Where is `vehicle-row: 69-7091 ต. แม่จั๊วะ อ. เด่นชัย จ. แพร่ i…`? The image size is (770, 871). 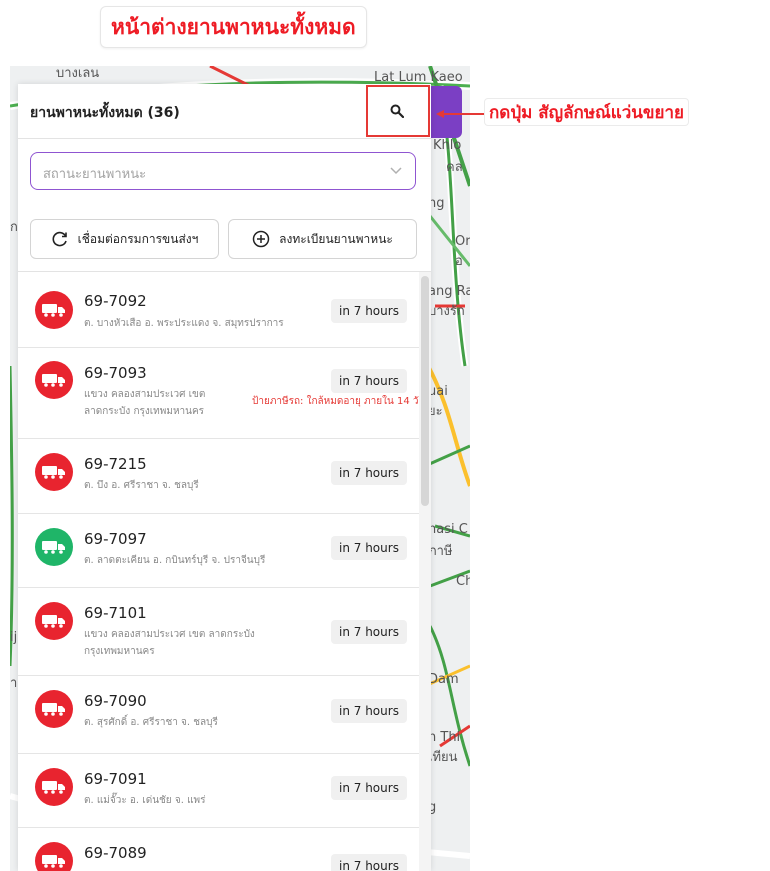
vehicle-row: 69-7091 ต. แม่จั๊วะ อ. เด่นชัย จ. แพร่ i… is located at coordinates (218, 791).